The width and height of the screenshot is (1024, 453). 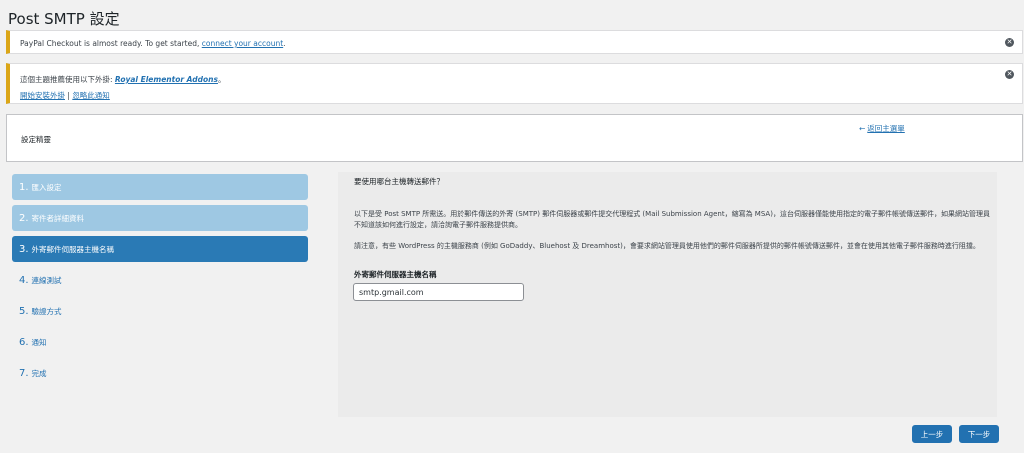 I want to click on step-label: 連線測試, so click(x=46, y=280).